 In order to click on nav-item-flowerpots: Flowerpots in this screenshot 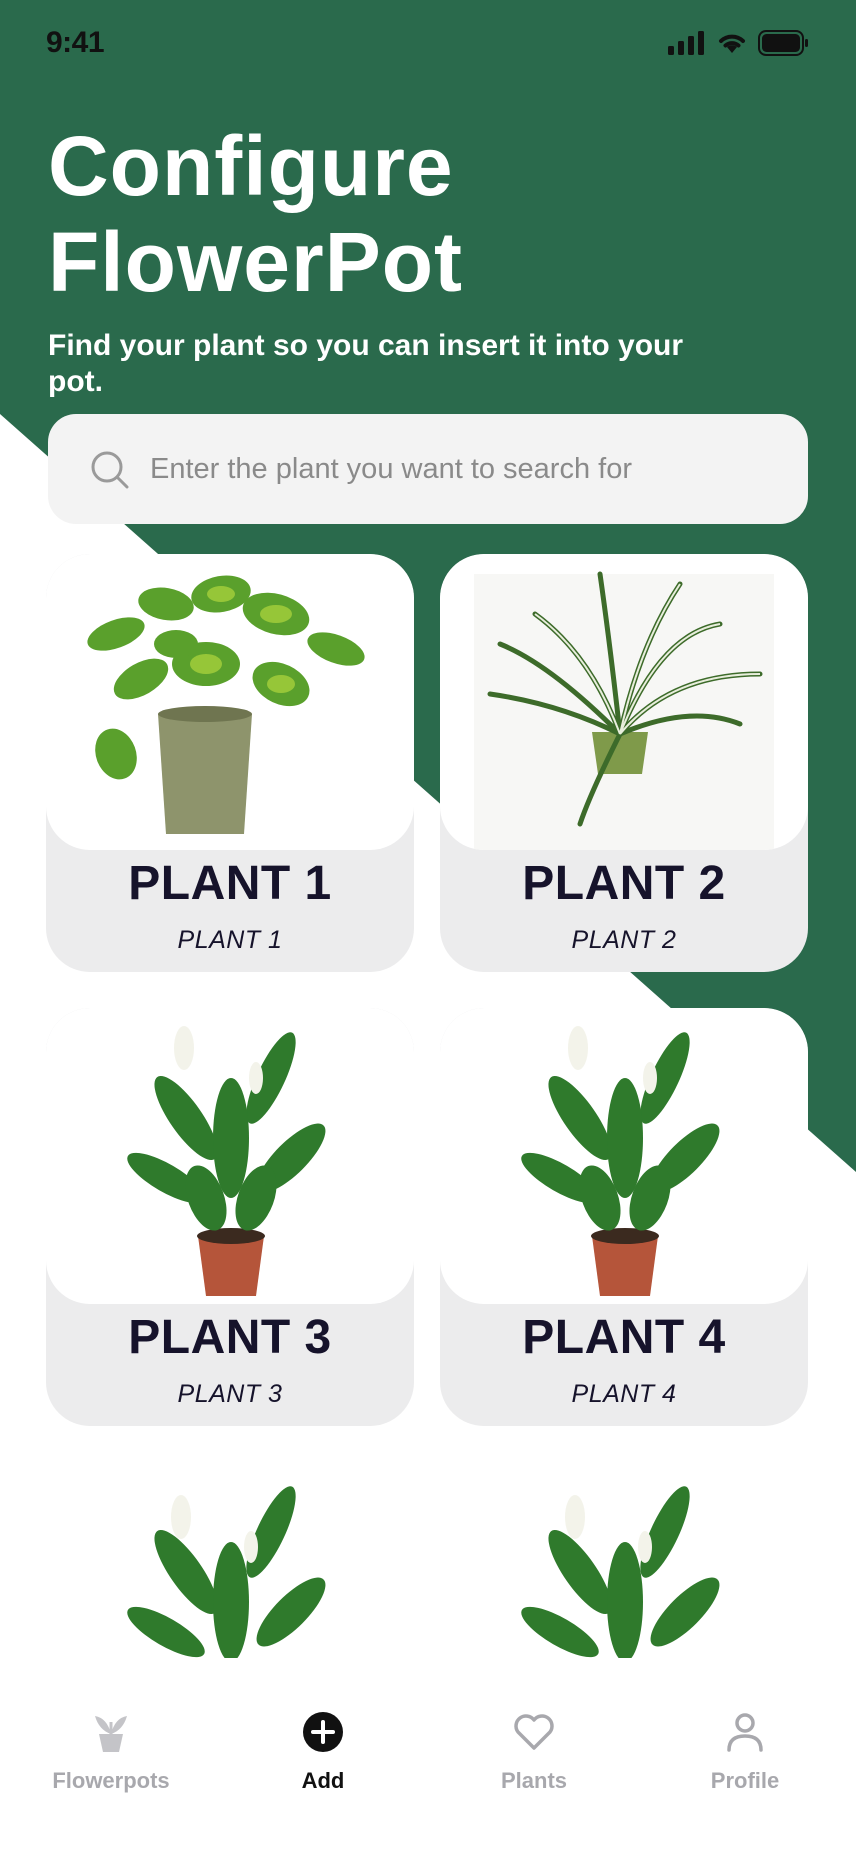, I will do `click(111, 1752)`.